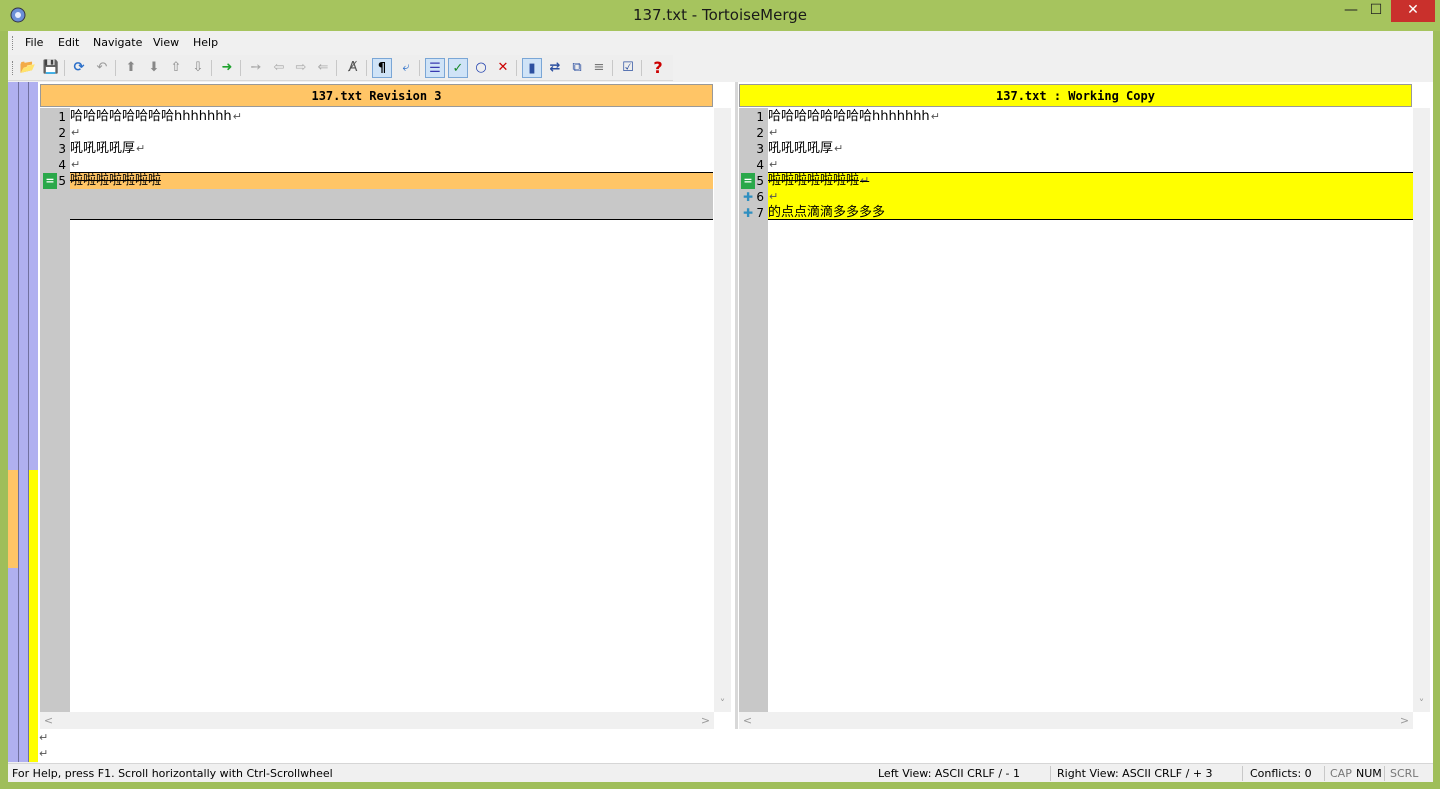 The width and height of the screenshot is (1440, 789). I want to click on line-text: 啦啦啦啦啦啦啦, so click(116, 180).